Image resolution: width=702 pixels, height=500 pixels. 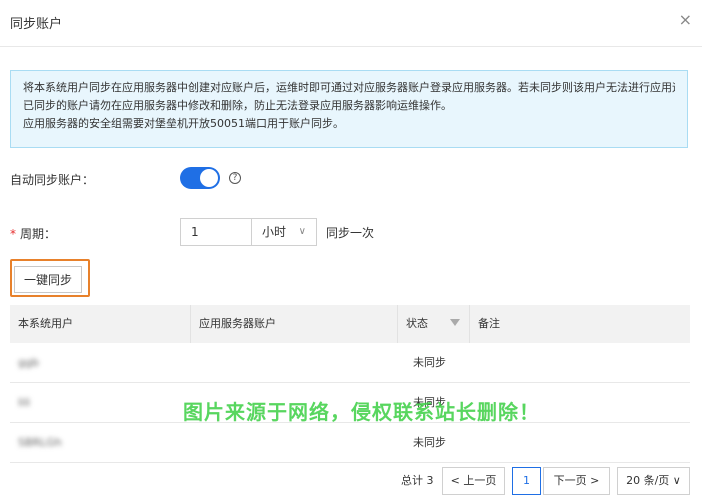 I want to click on column-header-note: 备注, so click(x=489, y=323).